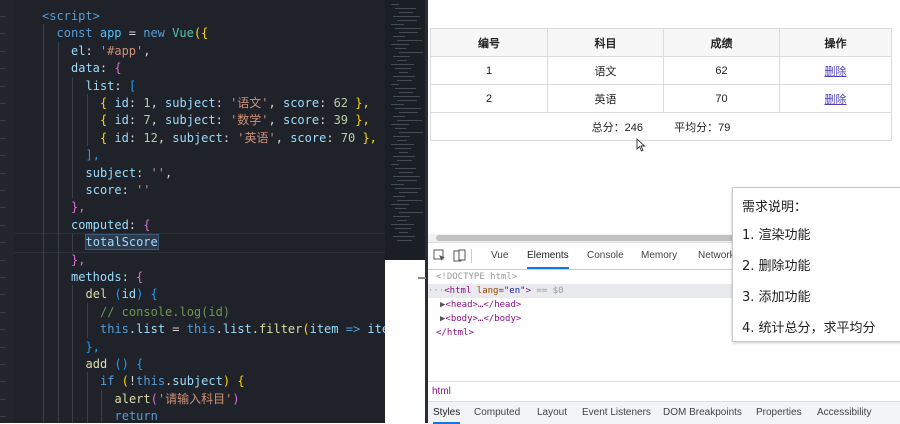 This screenshot has width=900, height=424. What do you see at coordinates (165, 312) in the screenshot?
I see `code-line: // console.log(id)` at bounding box center [165, 312].